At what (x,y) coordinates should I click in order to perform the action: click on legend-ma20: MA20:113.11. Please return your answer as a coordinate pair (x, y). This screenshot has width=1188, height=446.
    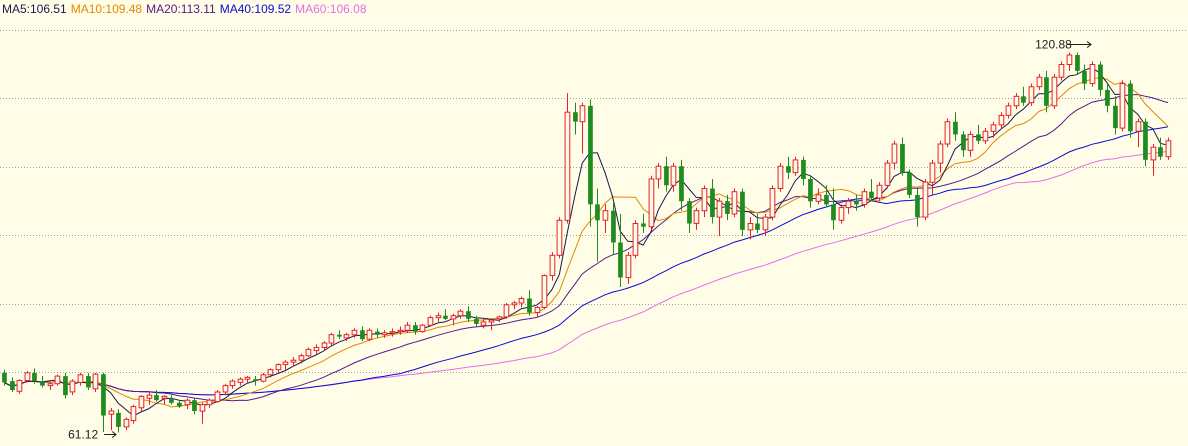
    Looking at the image, I should click on (181, 9).